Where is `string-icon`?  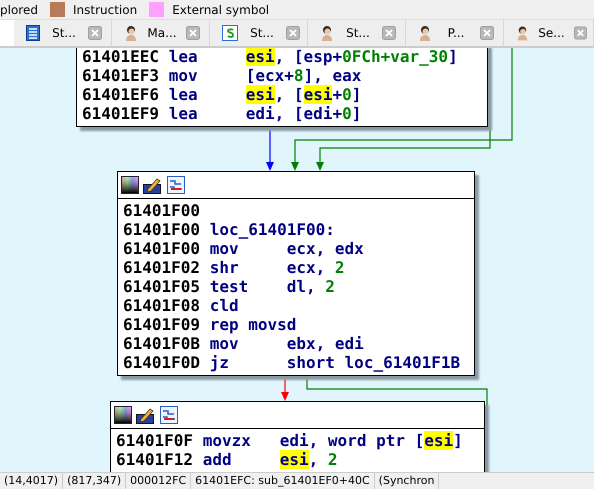
string-icon is located at coordinates (230, 33).